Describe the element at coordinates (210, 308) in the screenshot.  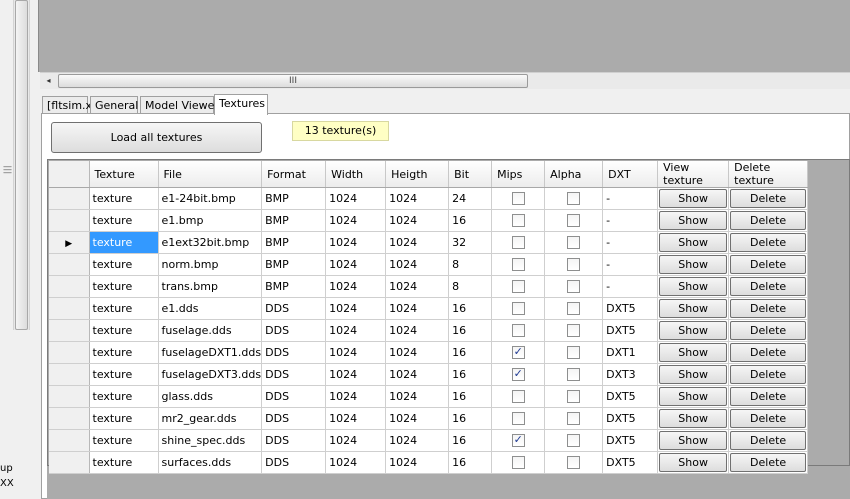
I see `cell-file: e1.dds` at that location.